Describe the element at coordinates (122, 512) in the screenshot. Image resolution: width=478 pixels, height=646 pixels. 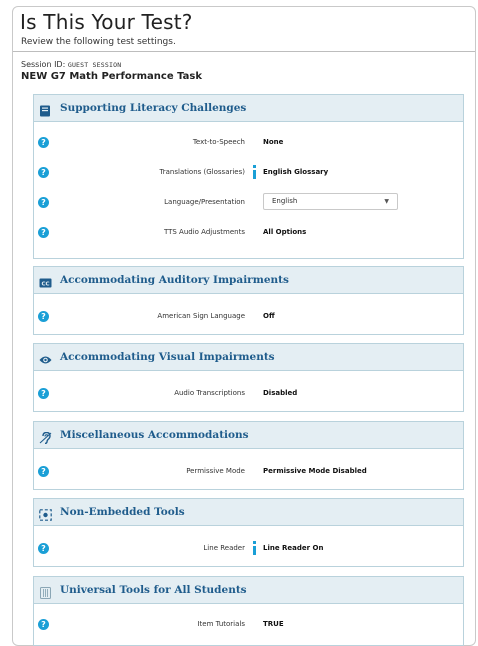
I see `section-title: Non-Embedded Tools` at that location.